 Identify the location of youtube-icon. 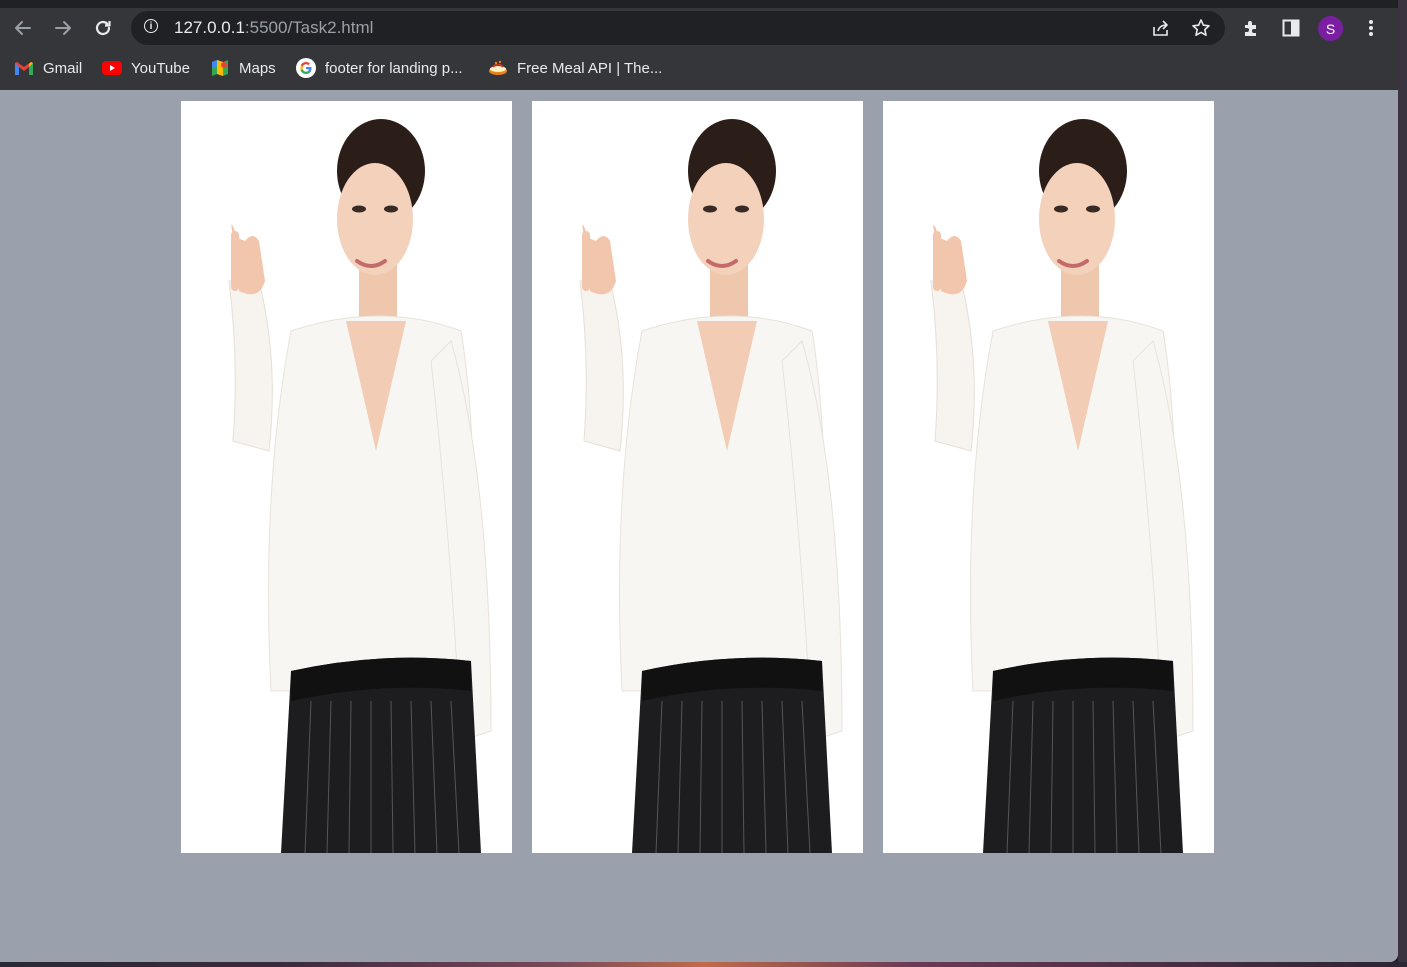
(112, 68).